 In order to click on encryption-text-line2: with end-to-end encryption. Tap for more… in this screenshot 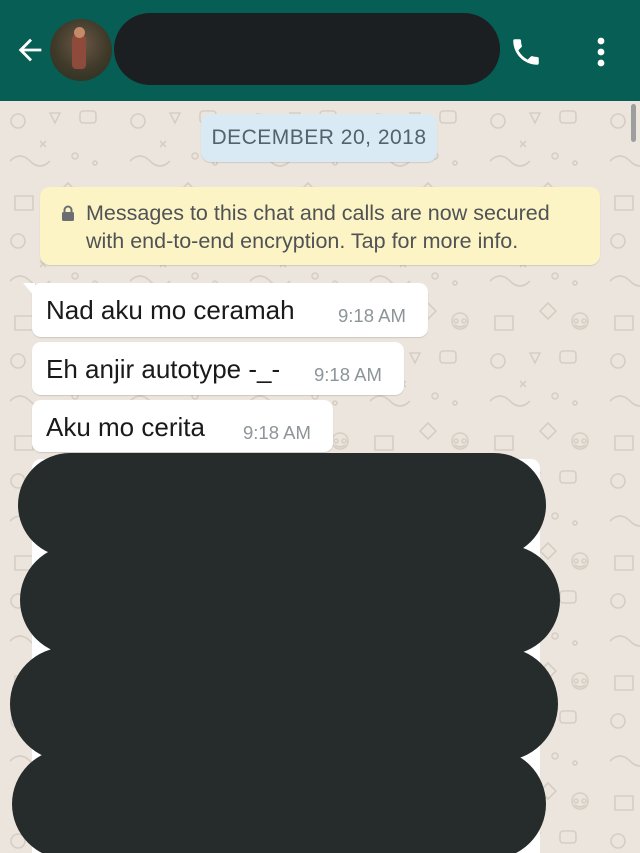, I will do `click(302, 241)`.